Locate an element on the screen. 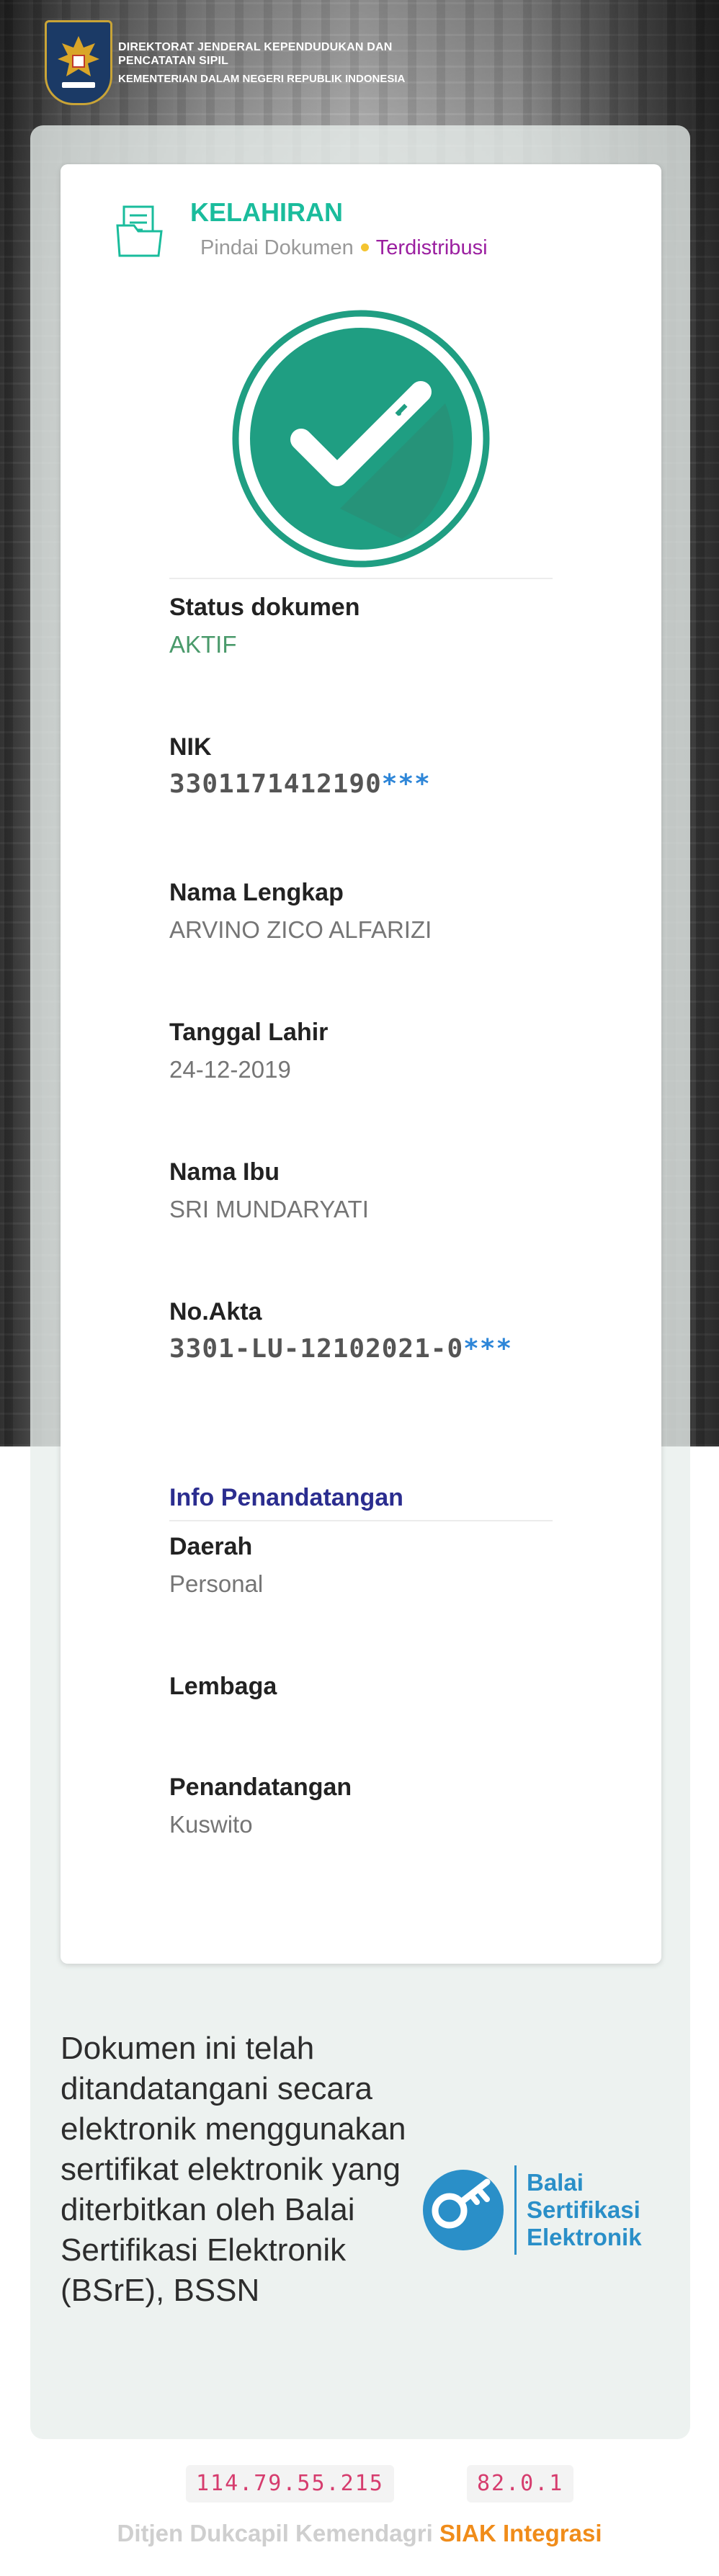 Image resolution: width=719 pixels, height=2576 pixels. logo-line: Sertifikasi is located at coordinates (583, 2209).